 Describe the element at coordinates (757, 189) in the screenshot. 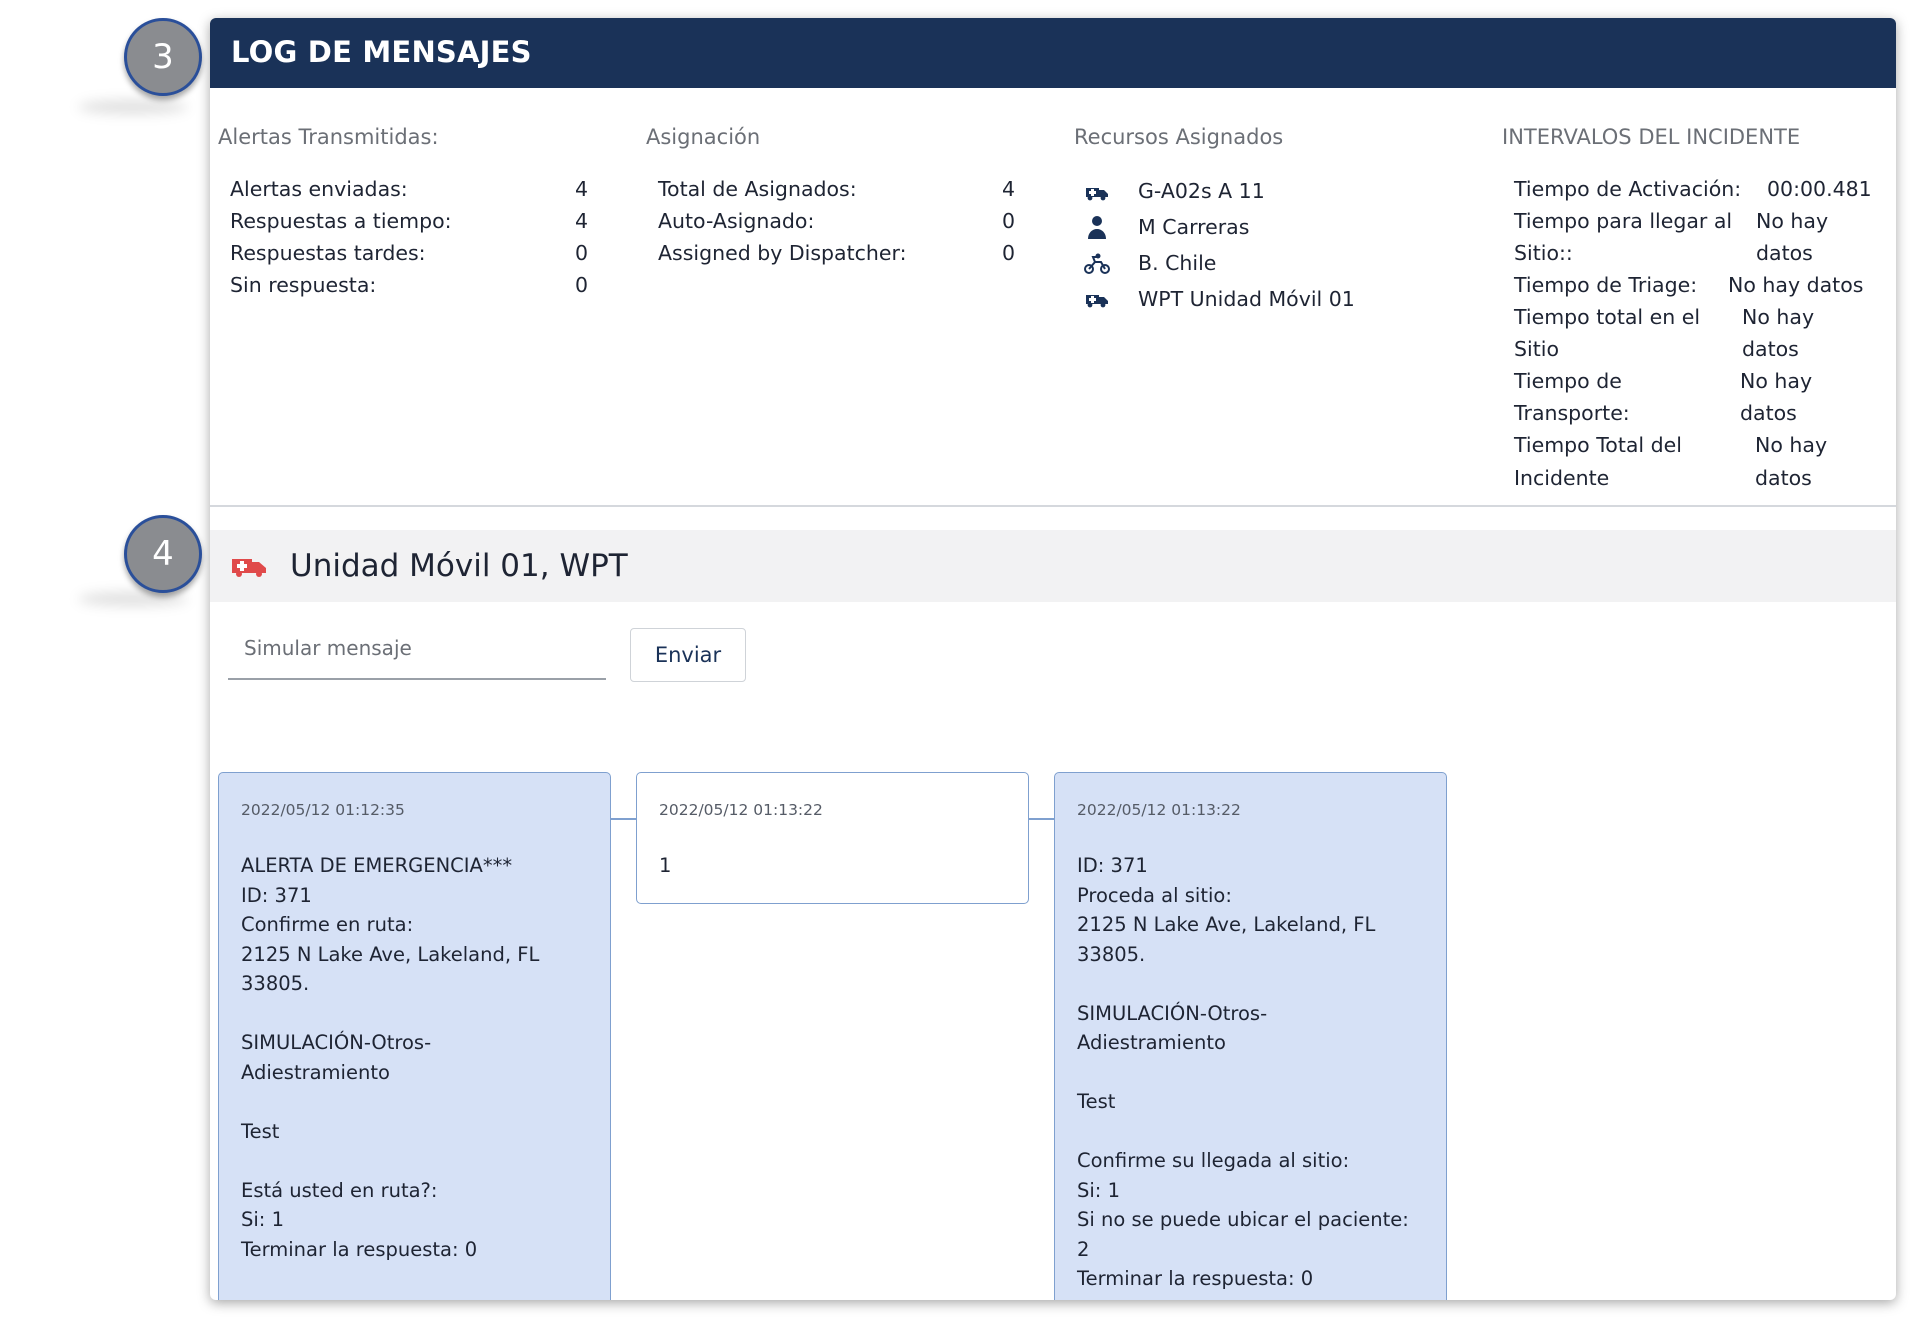

I see `assignment-row-label: Total de Asignados:` at that location.